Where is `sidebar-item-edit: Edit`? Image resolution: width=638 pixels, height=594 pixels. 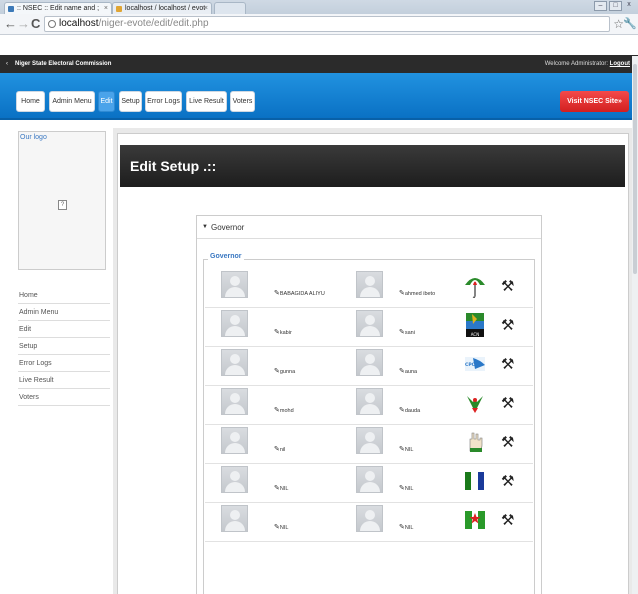
sidebar-item-edit: Edit is located at coordinates (64, 329).